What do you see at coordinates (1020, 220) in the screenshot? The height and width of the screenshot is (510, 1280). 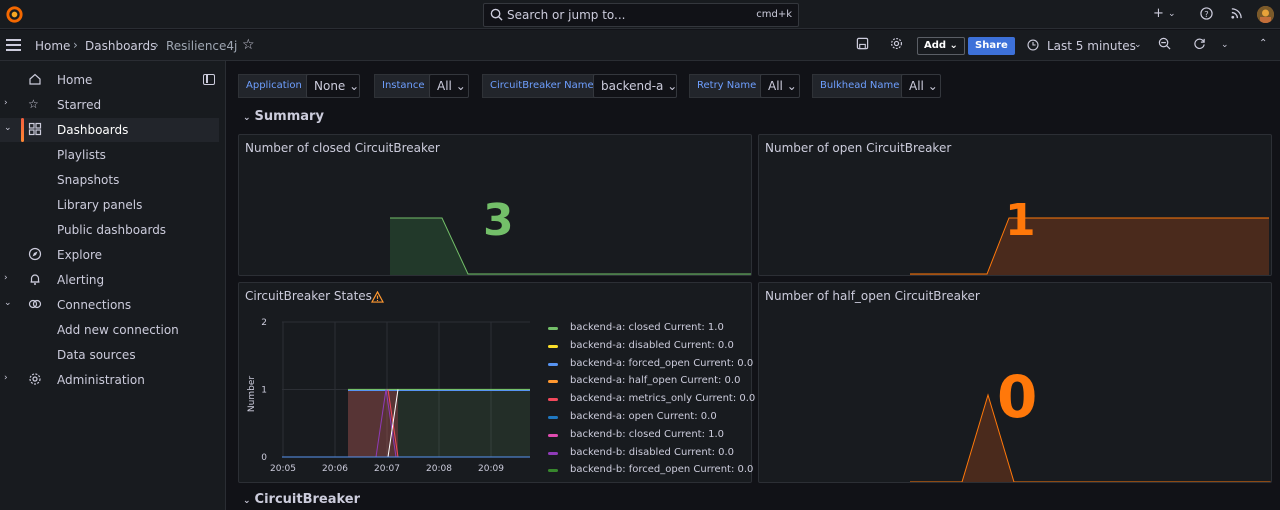 I see `stat-value: 1` at bounding box center [1020, 220].